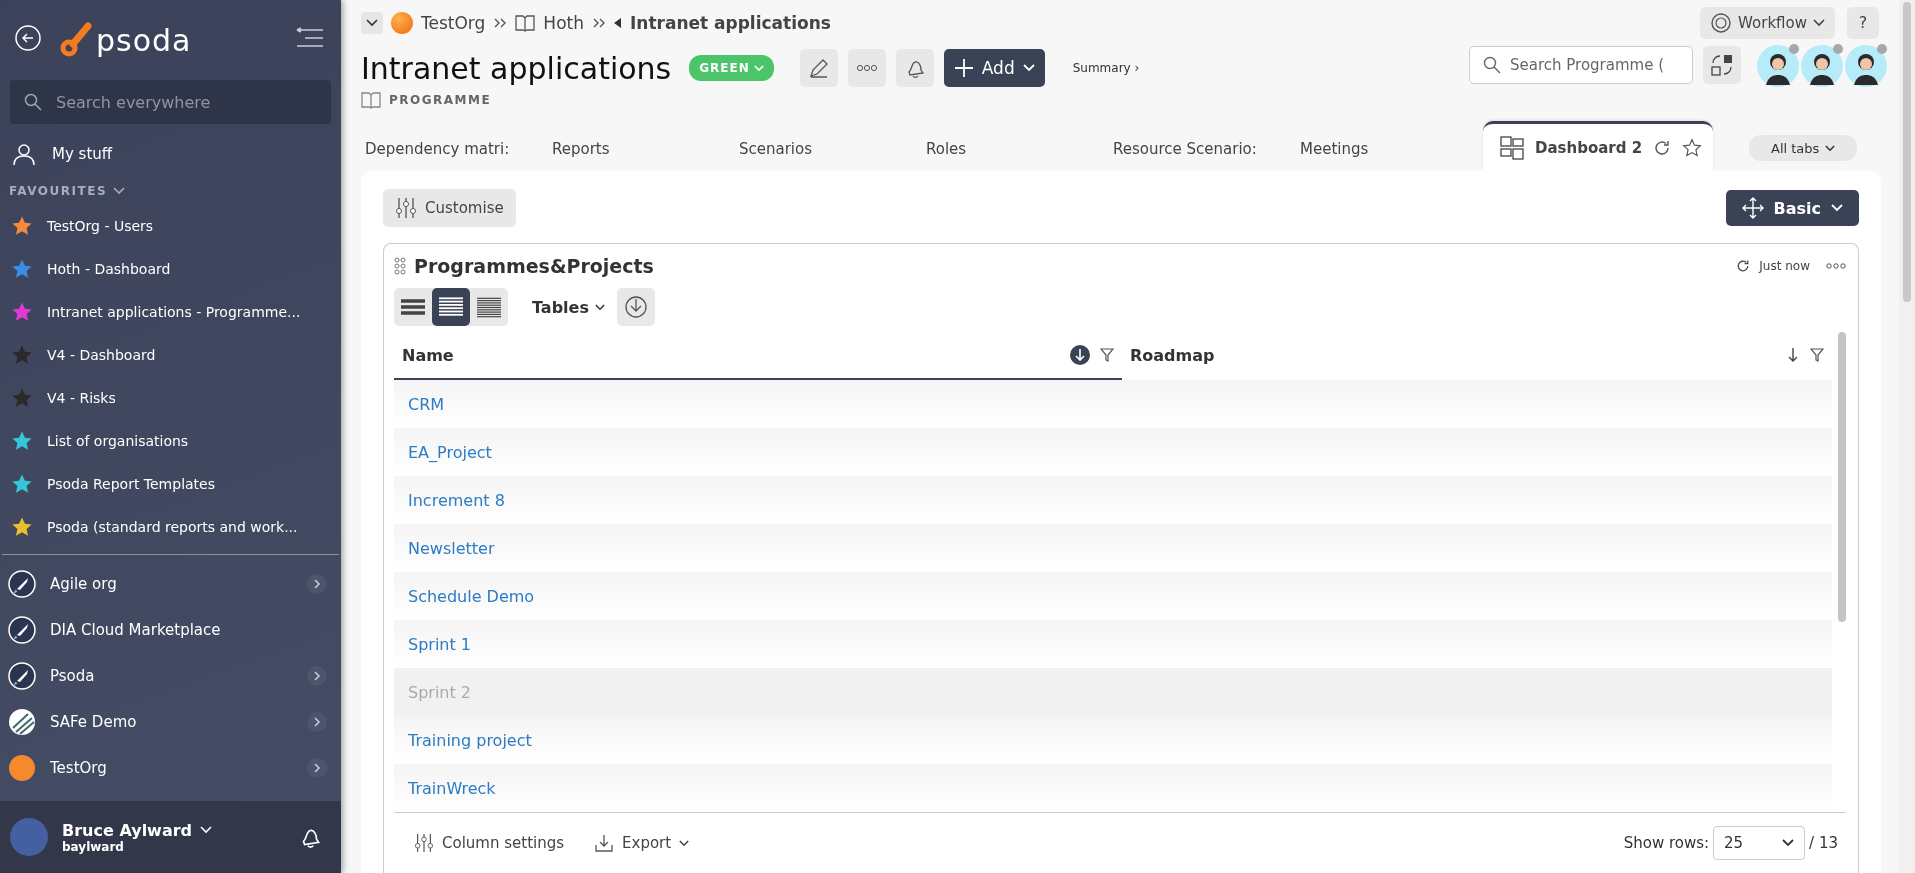 The width and height of the screenshot is (1915, 873). Describe the element at coordinates (127, 830) in the screenshot. I see `user-name: Bruce Aylward` at that location.